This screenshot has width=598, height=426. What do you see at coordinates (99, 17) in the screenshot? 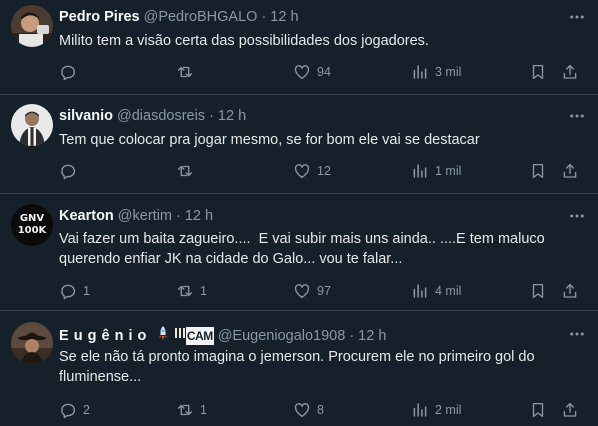
I see `display-name: Pedro Pires` at bounding box center [99, 17].